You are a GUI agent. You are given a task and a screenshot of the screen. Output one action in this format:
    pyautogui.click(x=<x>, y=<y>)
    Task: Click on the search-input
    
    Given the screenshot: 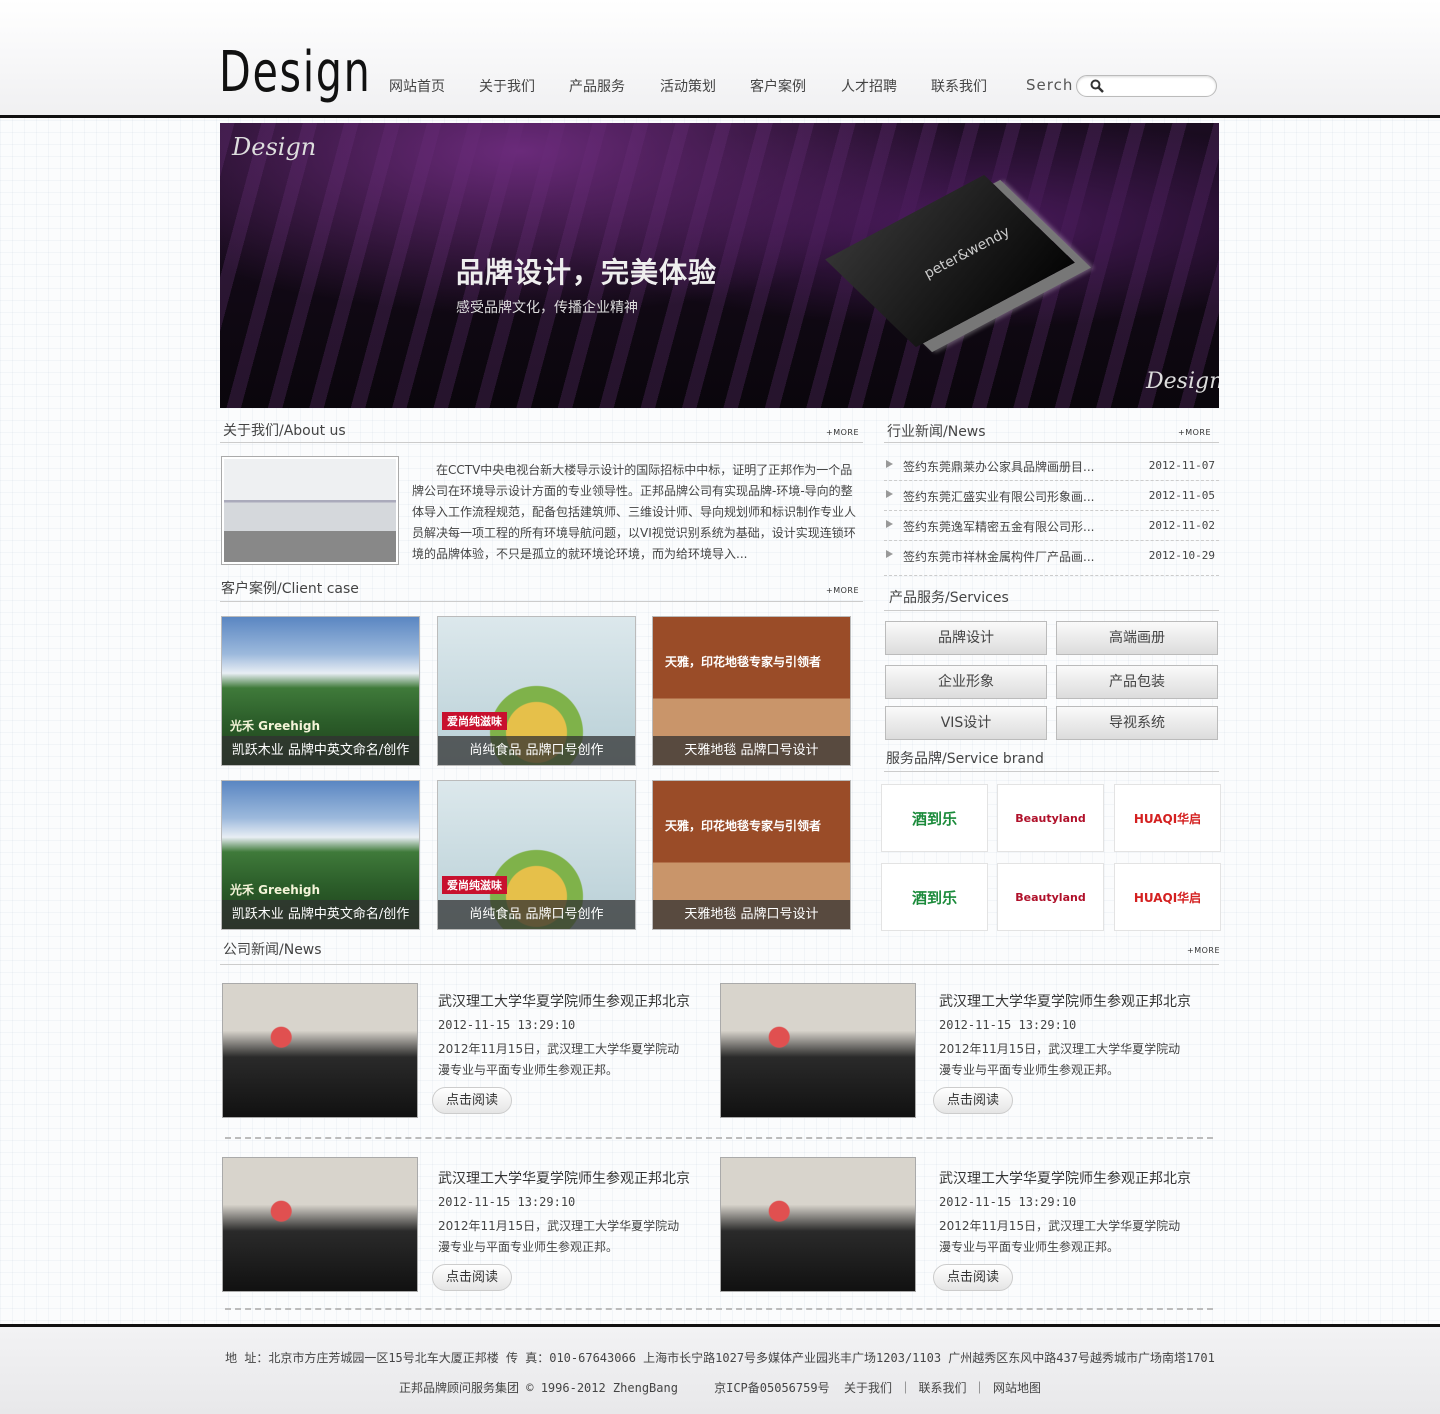 What is the action you would take?
    pyautogui.click(x=1160, y=86)
    